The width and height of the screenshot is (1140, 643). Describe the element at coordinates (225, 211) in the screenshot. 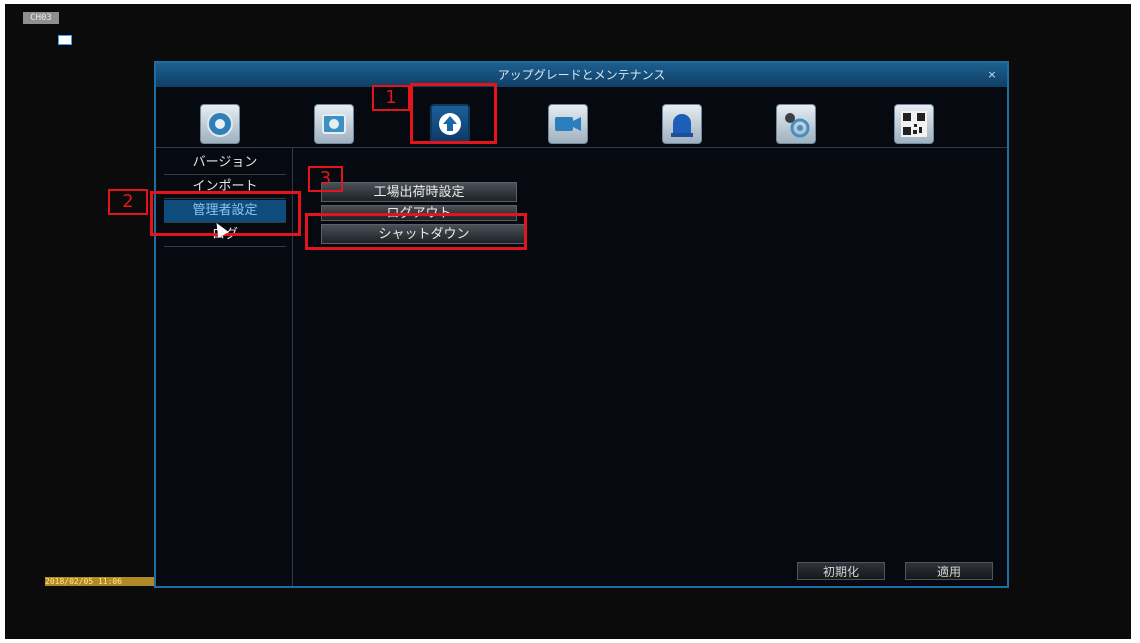

I see `menu-item-admin-settings: 管理者設定` at that location.